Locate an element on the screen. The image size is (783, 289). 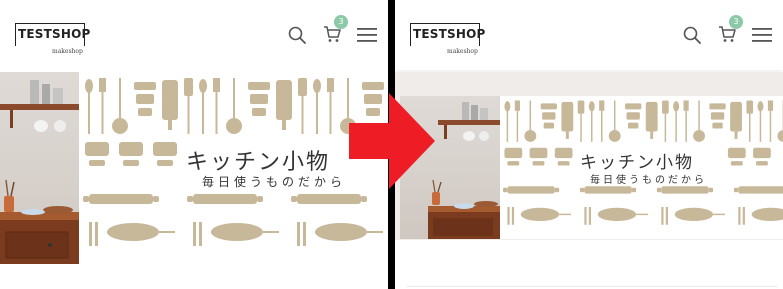
content-divider is located at coordinates (592, 286).